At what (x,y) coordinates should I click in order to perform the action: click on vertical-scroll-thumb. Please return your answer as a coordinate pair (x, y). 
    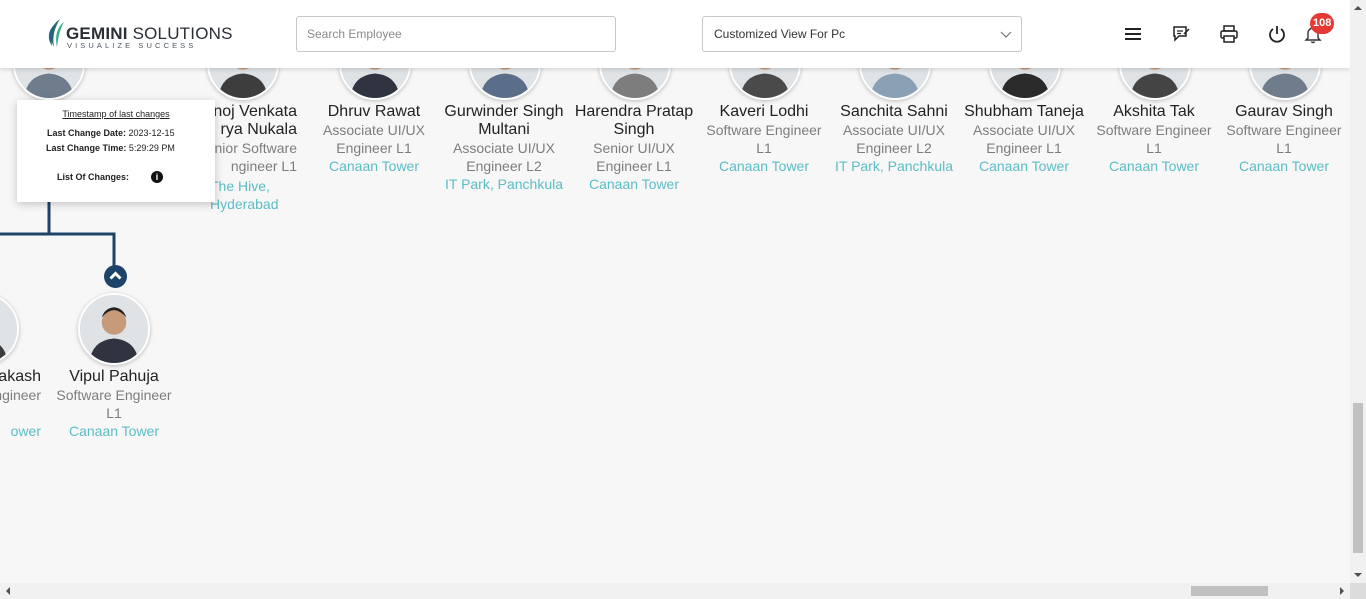
    Looking at the image, I should click on (1358, 478).